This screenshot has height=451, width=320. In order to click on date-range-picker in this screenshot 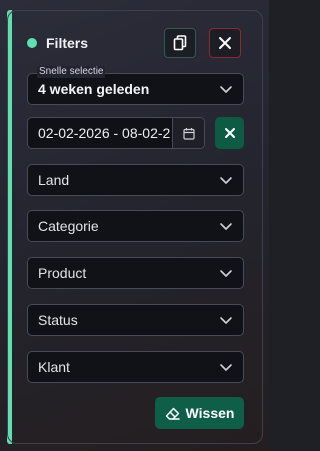, I will do `click(116, 133)`.